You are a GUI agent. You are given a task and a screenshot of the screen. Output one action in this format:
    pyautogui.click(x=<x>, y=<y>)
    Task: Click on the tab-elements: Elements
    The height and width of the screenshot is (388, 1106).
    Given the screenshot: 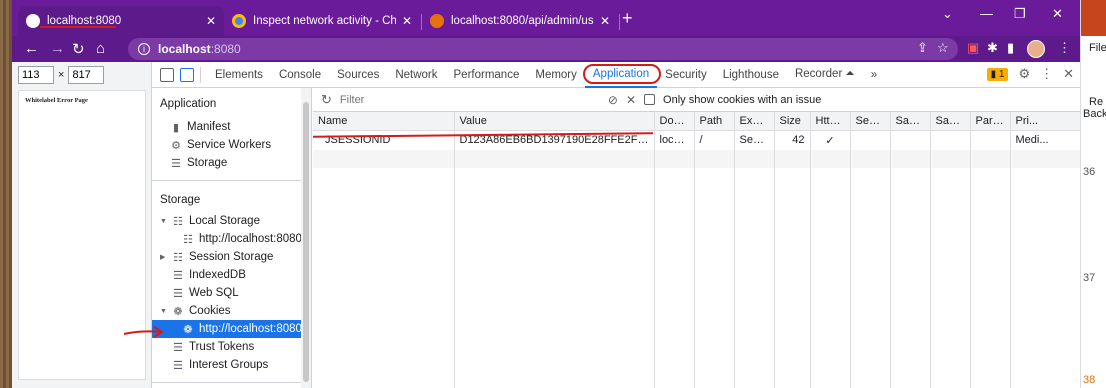 What is the action you would take?
    pyautogui.click(x=239, y=75)
    